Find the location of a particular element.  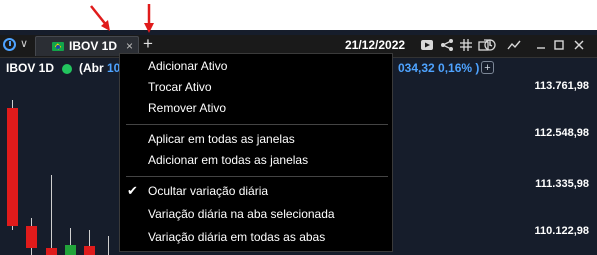

candle-up is located at coordinates (70, 250).